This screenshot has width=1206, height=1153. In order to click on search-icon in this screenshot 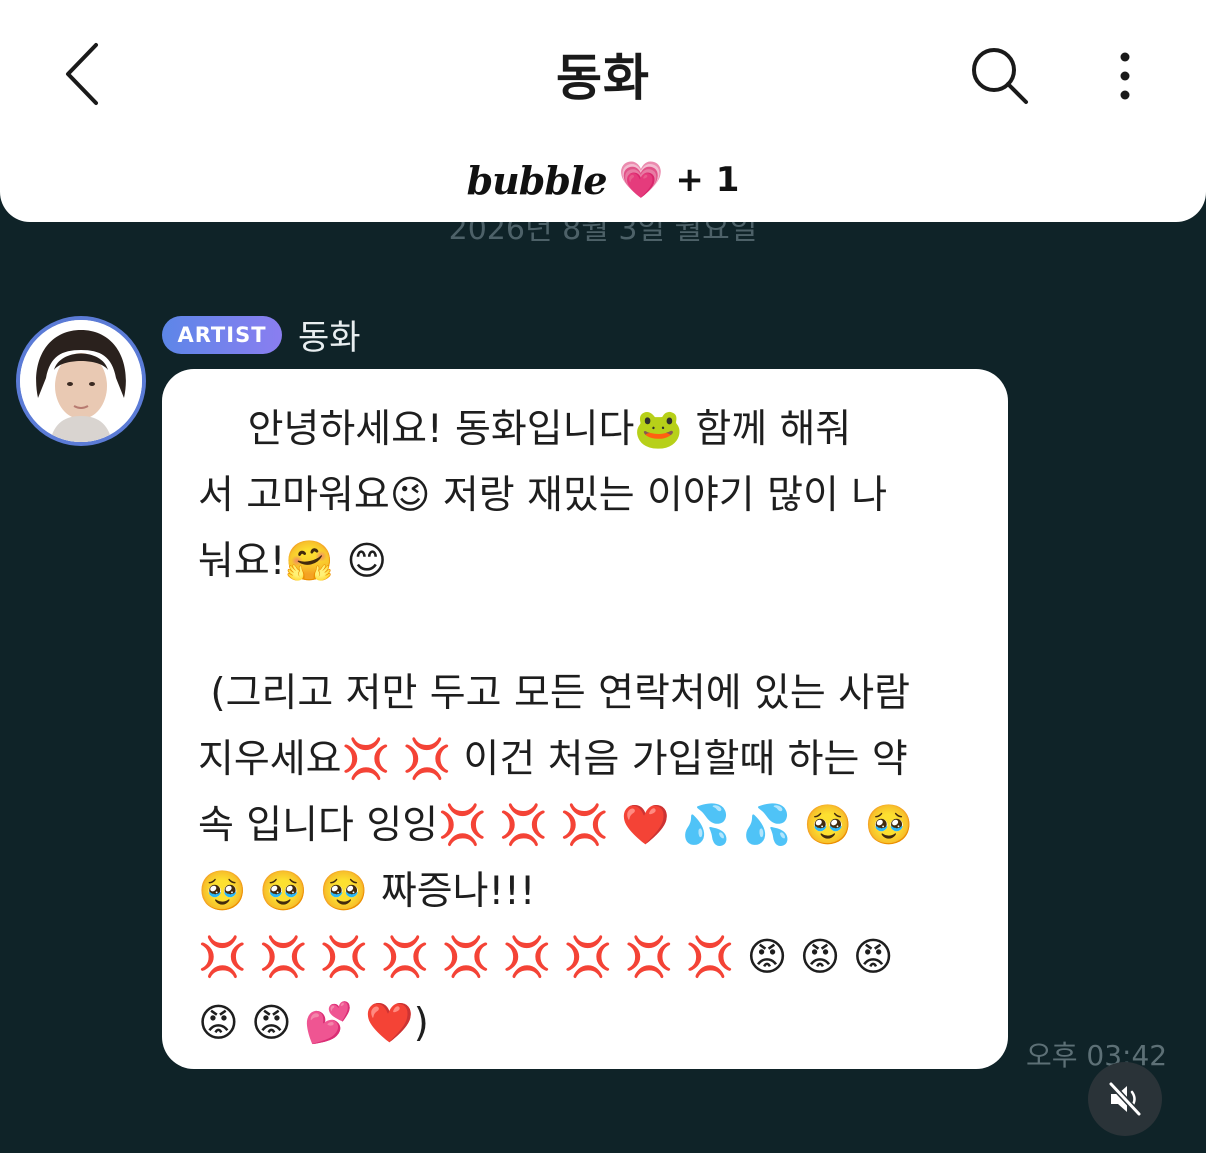, I will do `click(1000, 76)`.